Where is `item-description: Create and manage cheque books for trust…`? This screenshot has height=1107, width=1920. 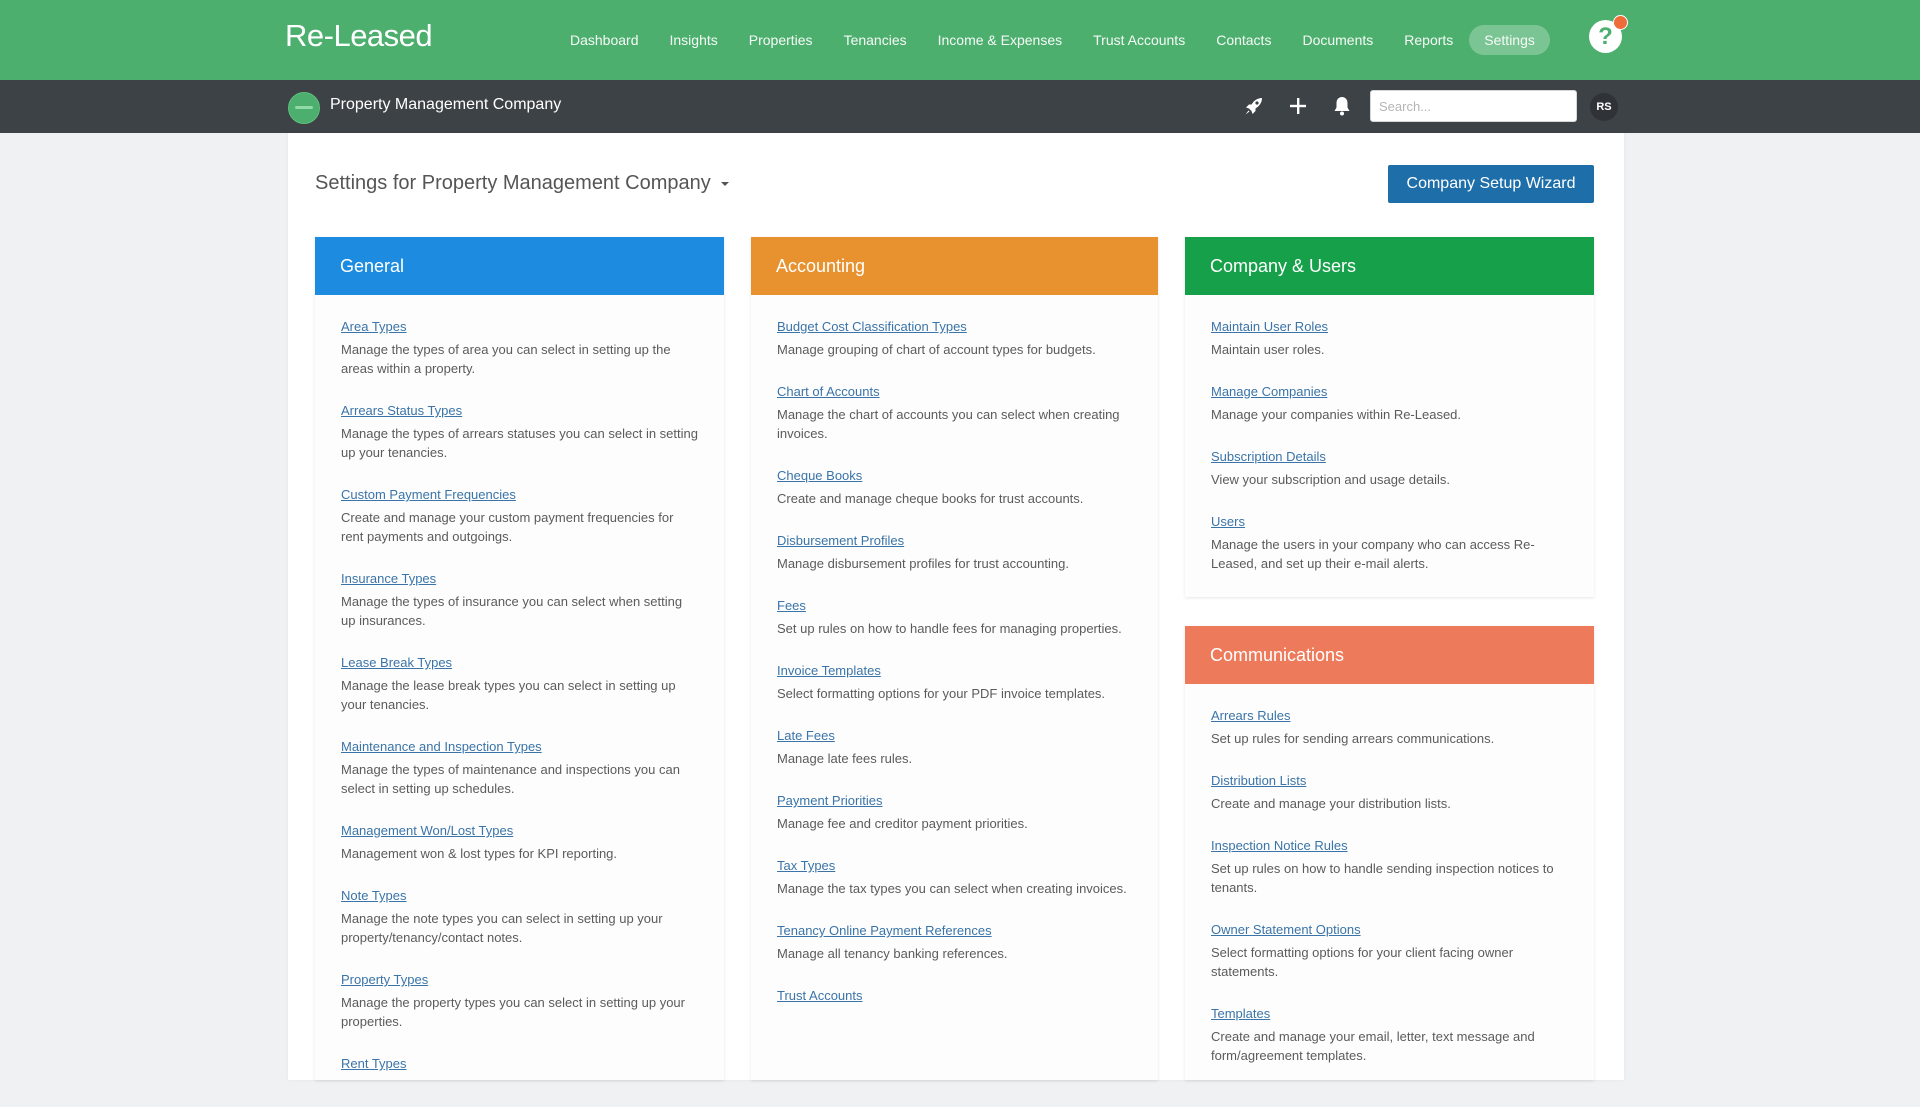
item-description: Create and manage cheque books for trust… is located at coordinates (930, 498).